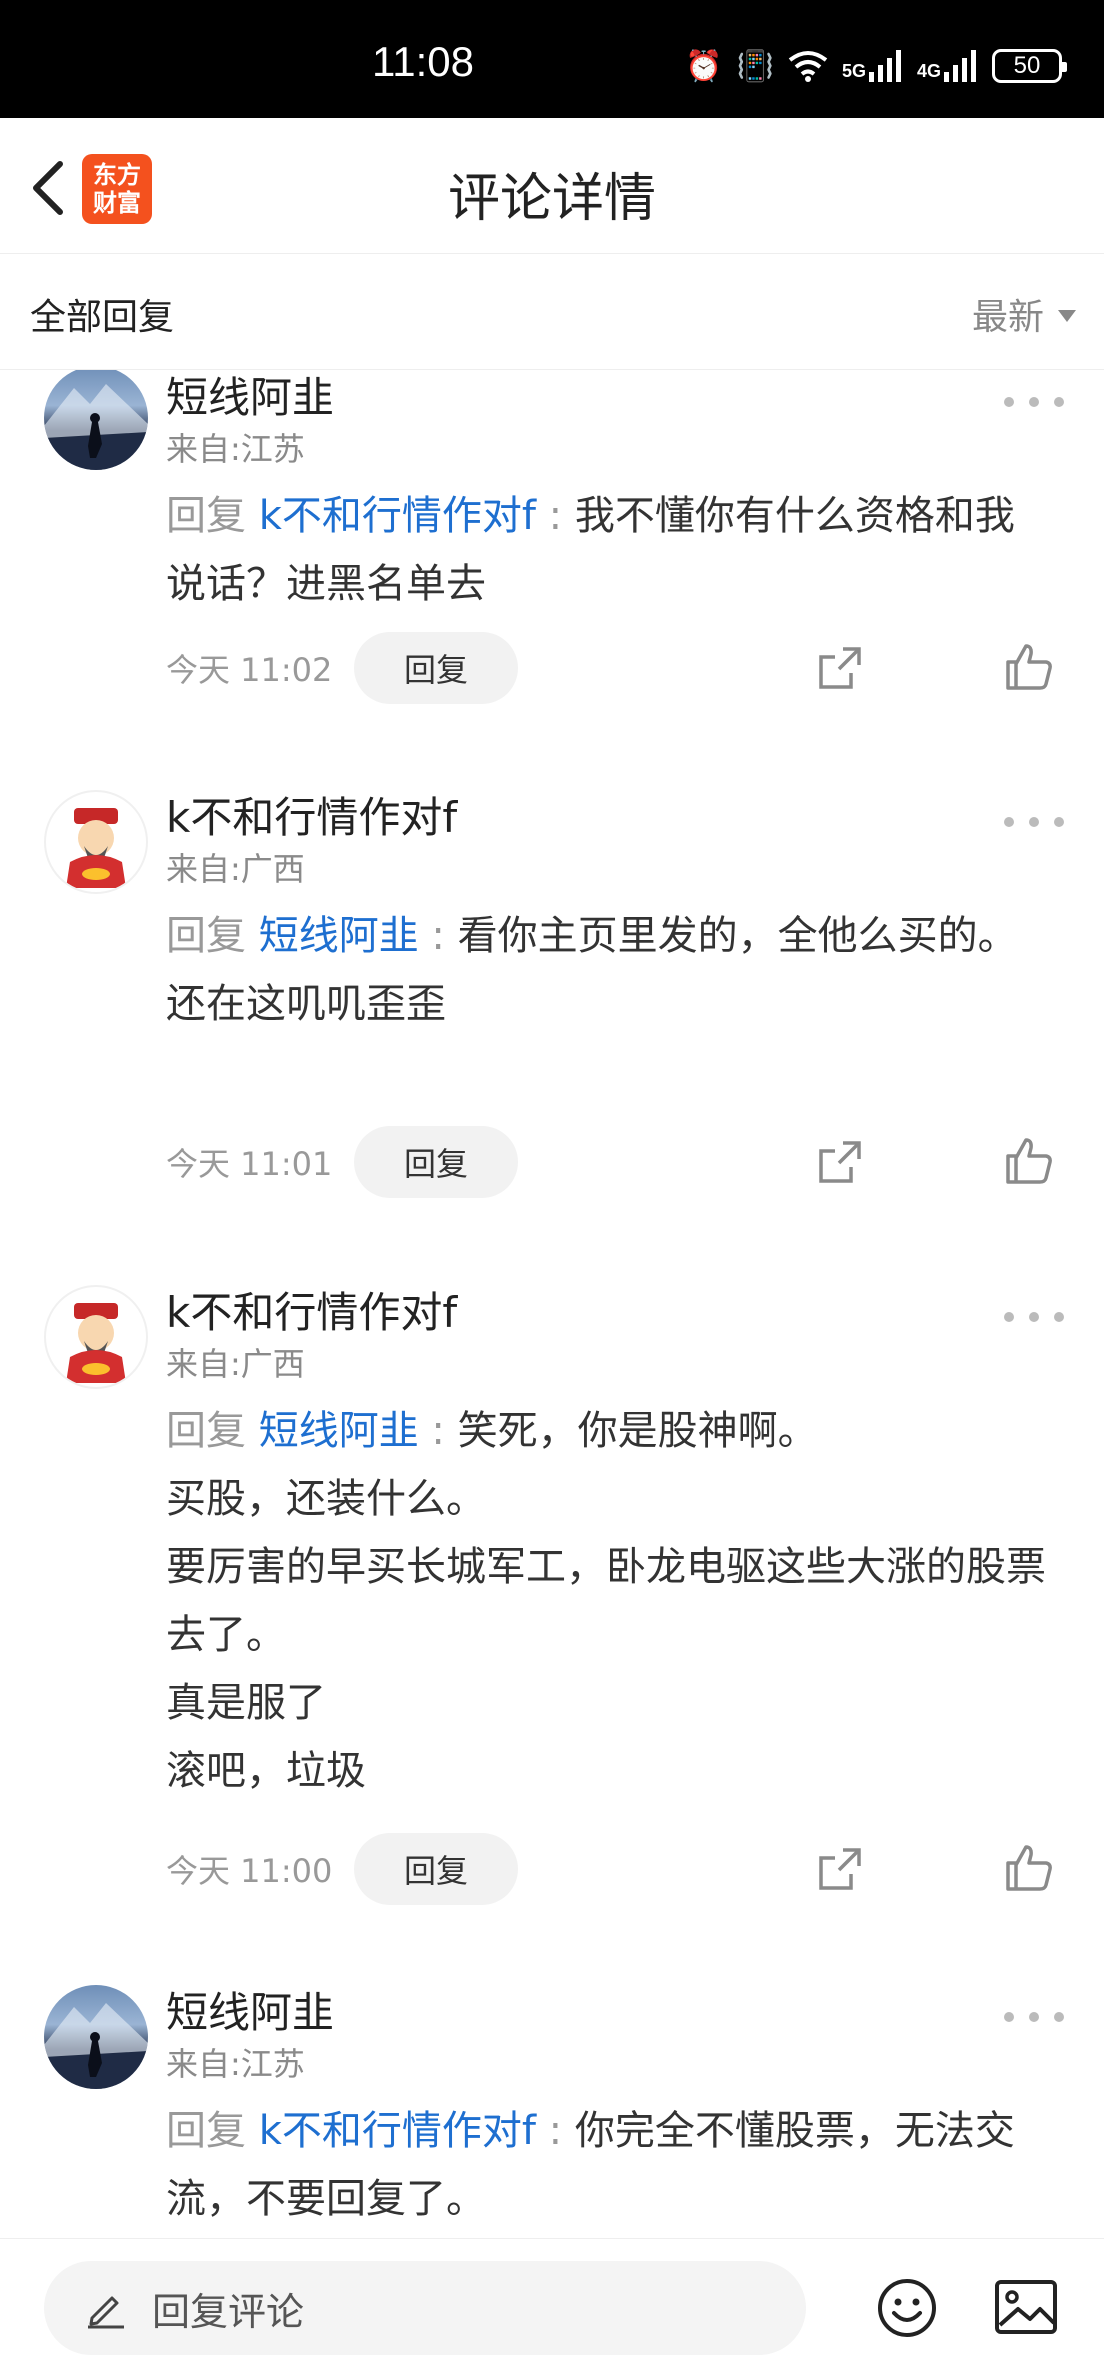 This screenshot has width=1104, height=2376. Describe the element at coordinates (552, 312) in the screenshot. I see `replies-subheader: 全部回复 最新` at that location.